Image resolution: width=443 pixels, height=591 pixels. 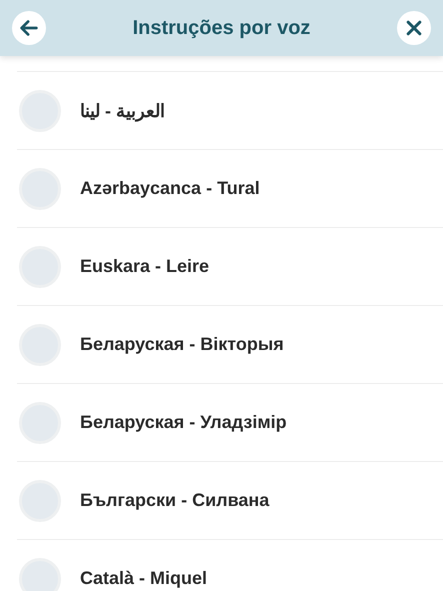 I want to click on voice-label: العربية - لينا, so click(x=122, y=111).